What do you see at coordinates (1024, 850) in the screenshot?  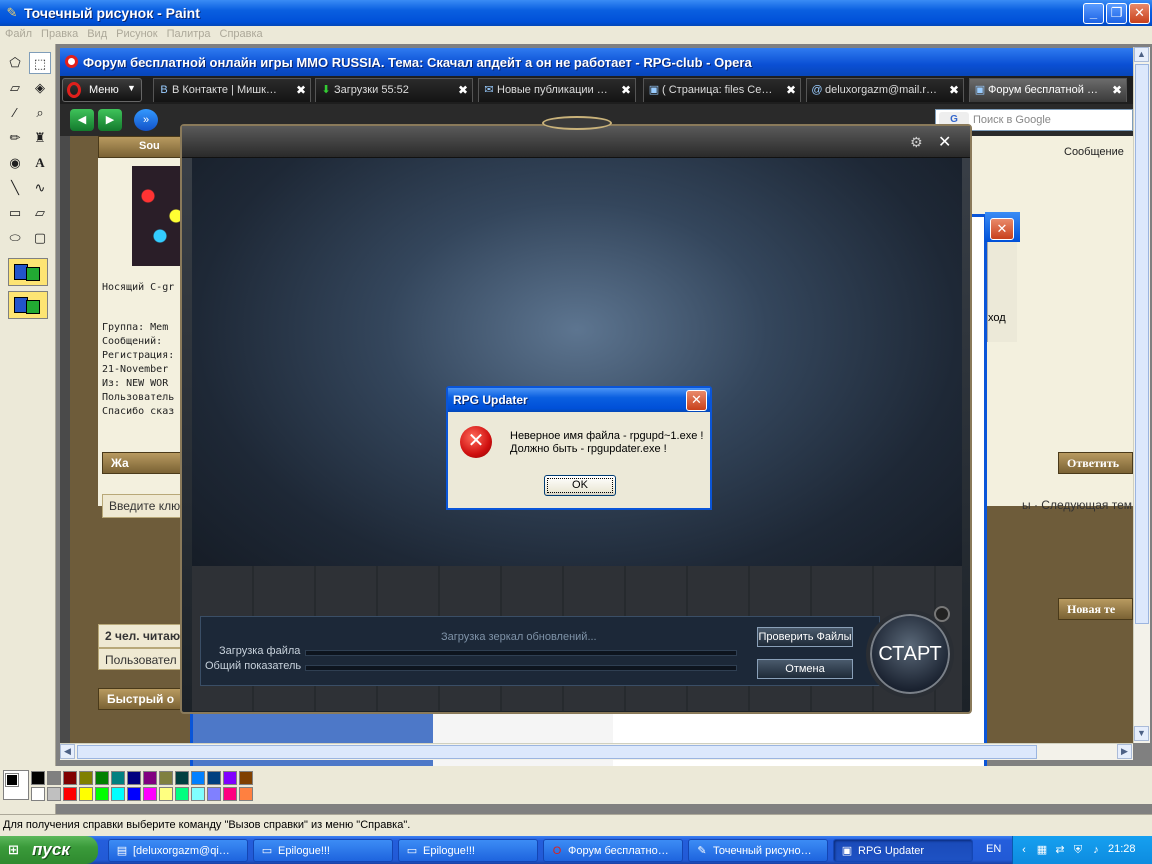 I see `tray-arrow-icon: ‹` at bounding box center [1024, 850].